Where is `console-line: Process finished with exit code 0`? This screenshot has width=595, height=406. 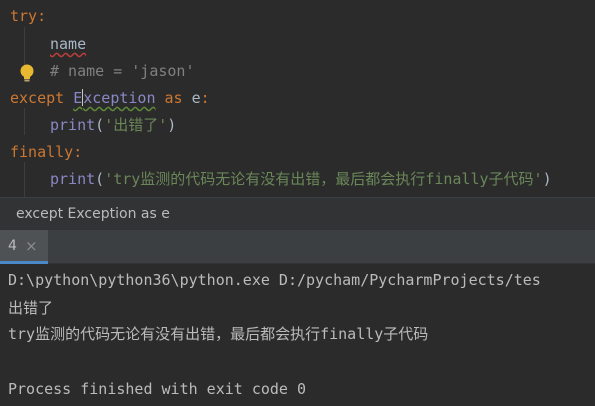 console-line: Process finished with exit code 0 is located at coordinates (157, 389).